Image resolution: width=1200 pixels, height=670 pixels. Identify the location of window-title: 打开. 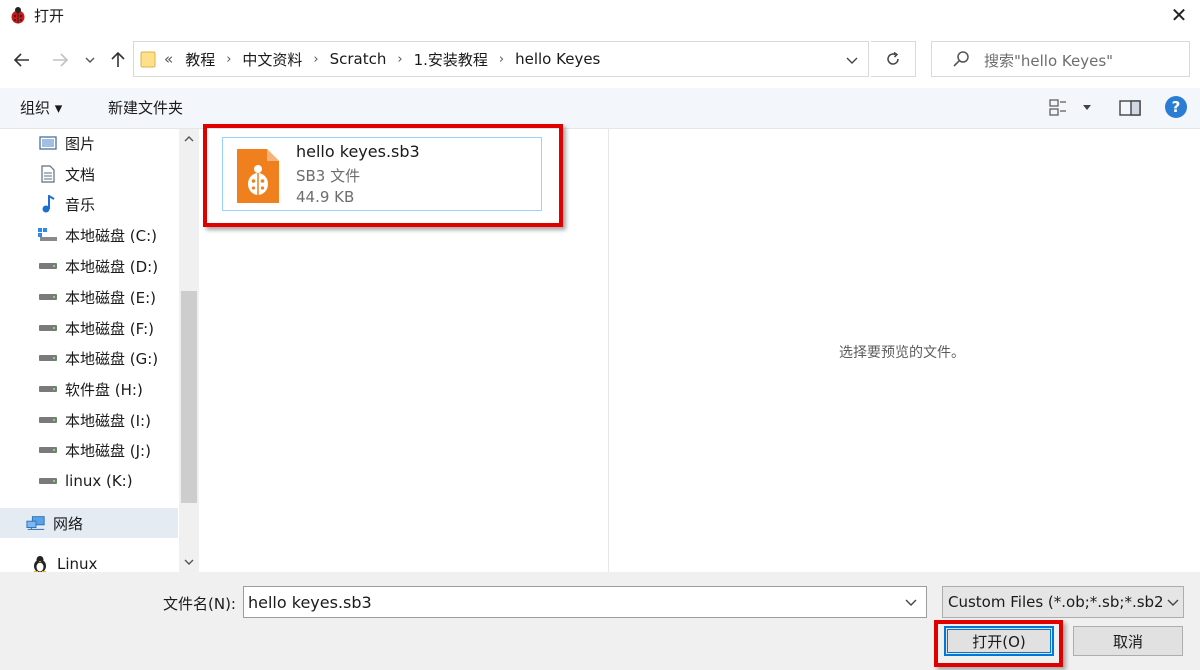
(49, 16).